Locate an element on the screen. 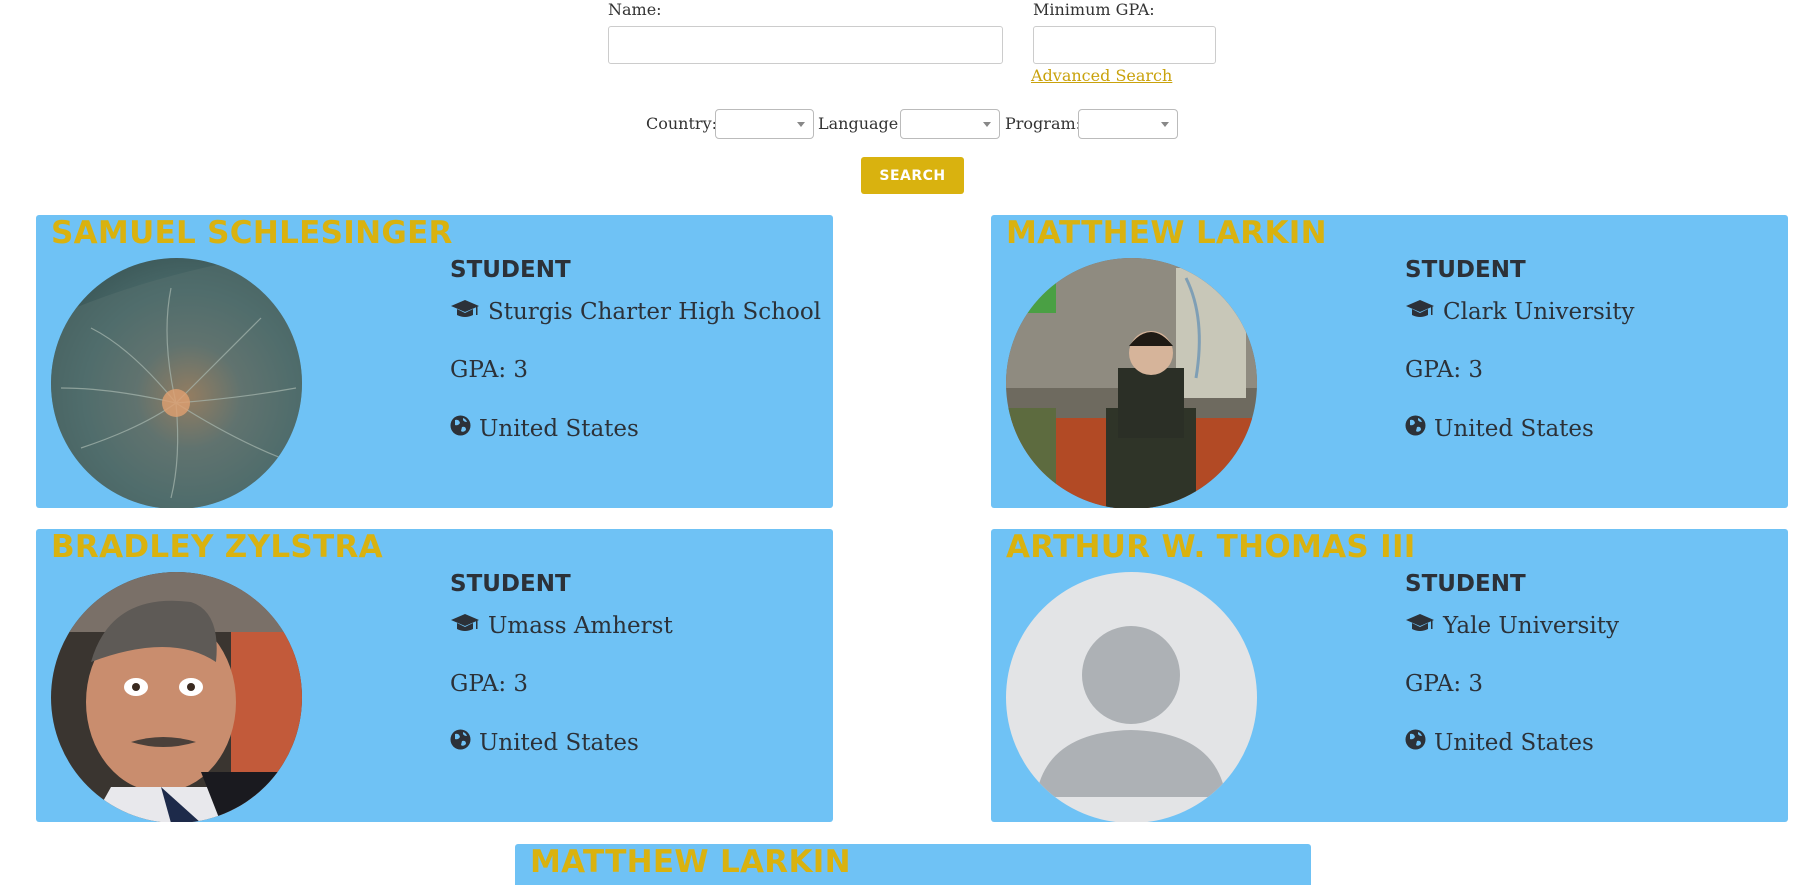 This screenshot has height=885, width=1805. country-label: Country: is located at coordinates (681, 123).